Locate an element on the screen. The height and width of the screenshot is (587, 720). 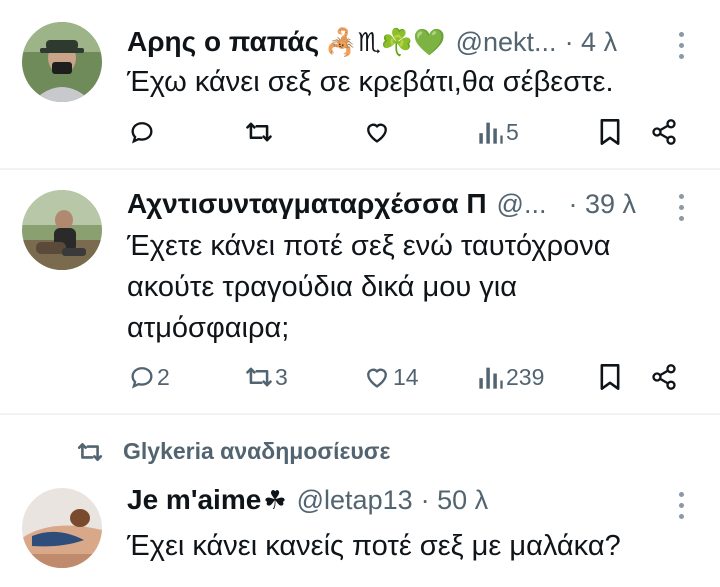
display-name: Je m'aime is located at coordinates (194, 500).